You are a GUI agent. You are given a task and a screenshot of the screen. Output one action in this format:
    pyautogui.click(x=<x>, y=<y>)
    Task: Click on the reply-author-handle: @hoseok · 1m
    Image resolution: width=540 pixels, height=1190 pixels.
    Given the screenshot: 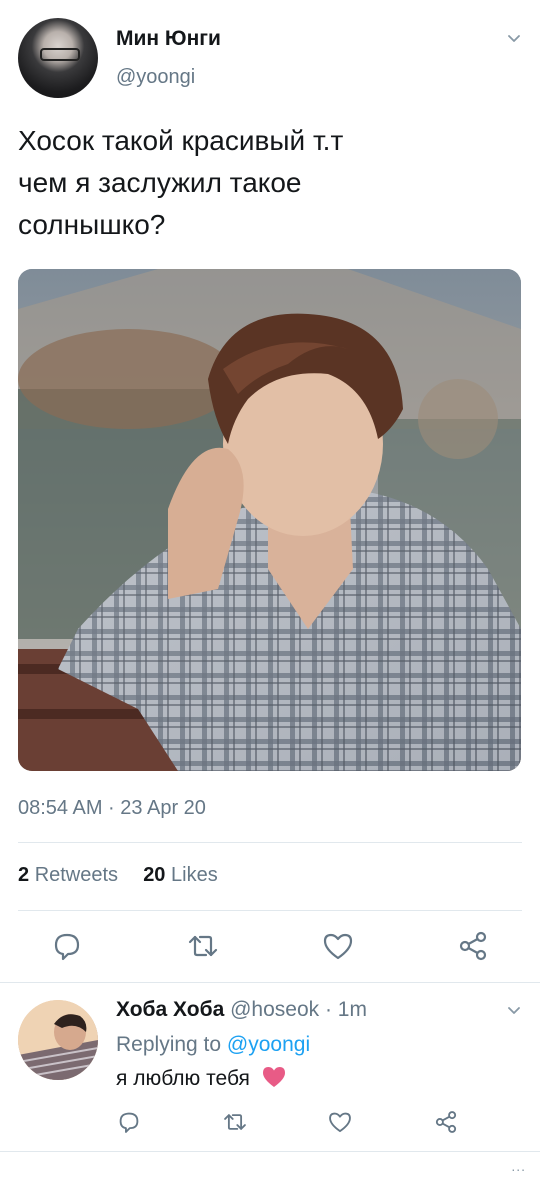 What is the action you would take?
    pyautogui.click(x=298, y=1009)
    